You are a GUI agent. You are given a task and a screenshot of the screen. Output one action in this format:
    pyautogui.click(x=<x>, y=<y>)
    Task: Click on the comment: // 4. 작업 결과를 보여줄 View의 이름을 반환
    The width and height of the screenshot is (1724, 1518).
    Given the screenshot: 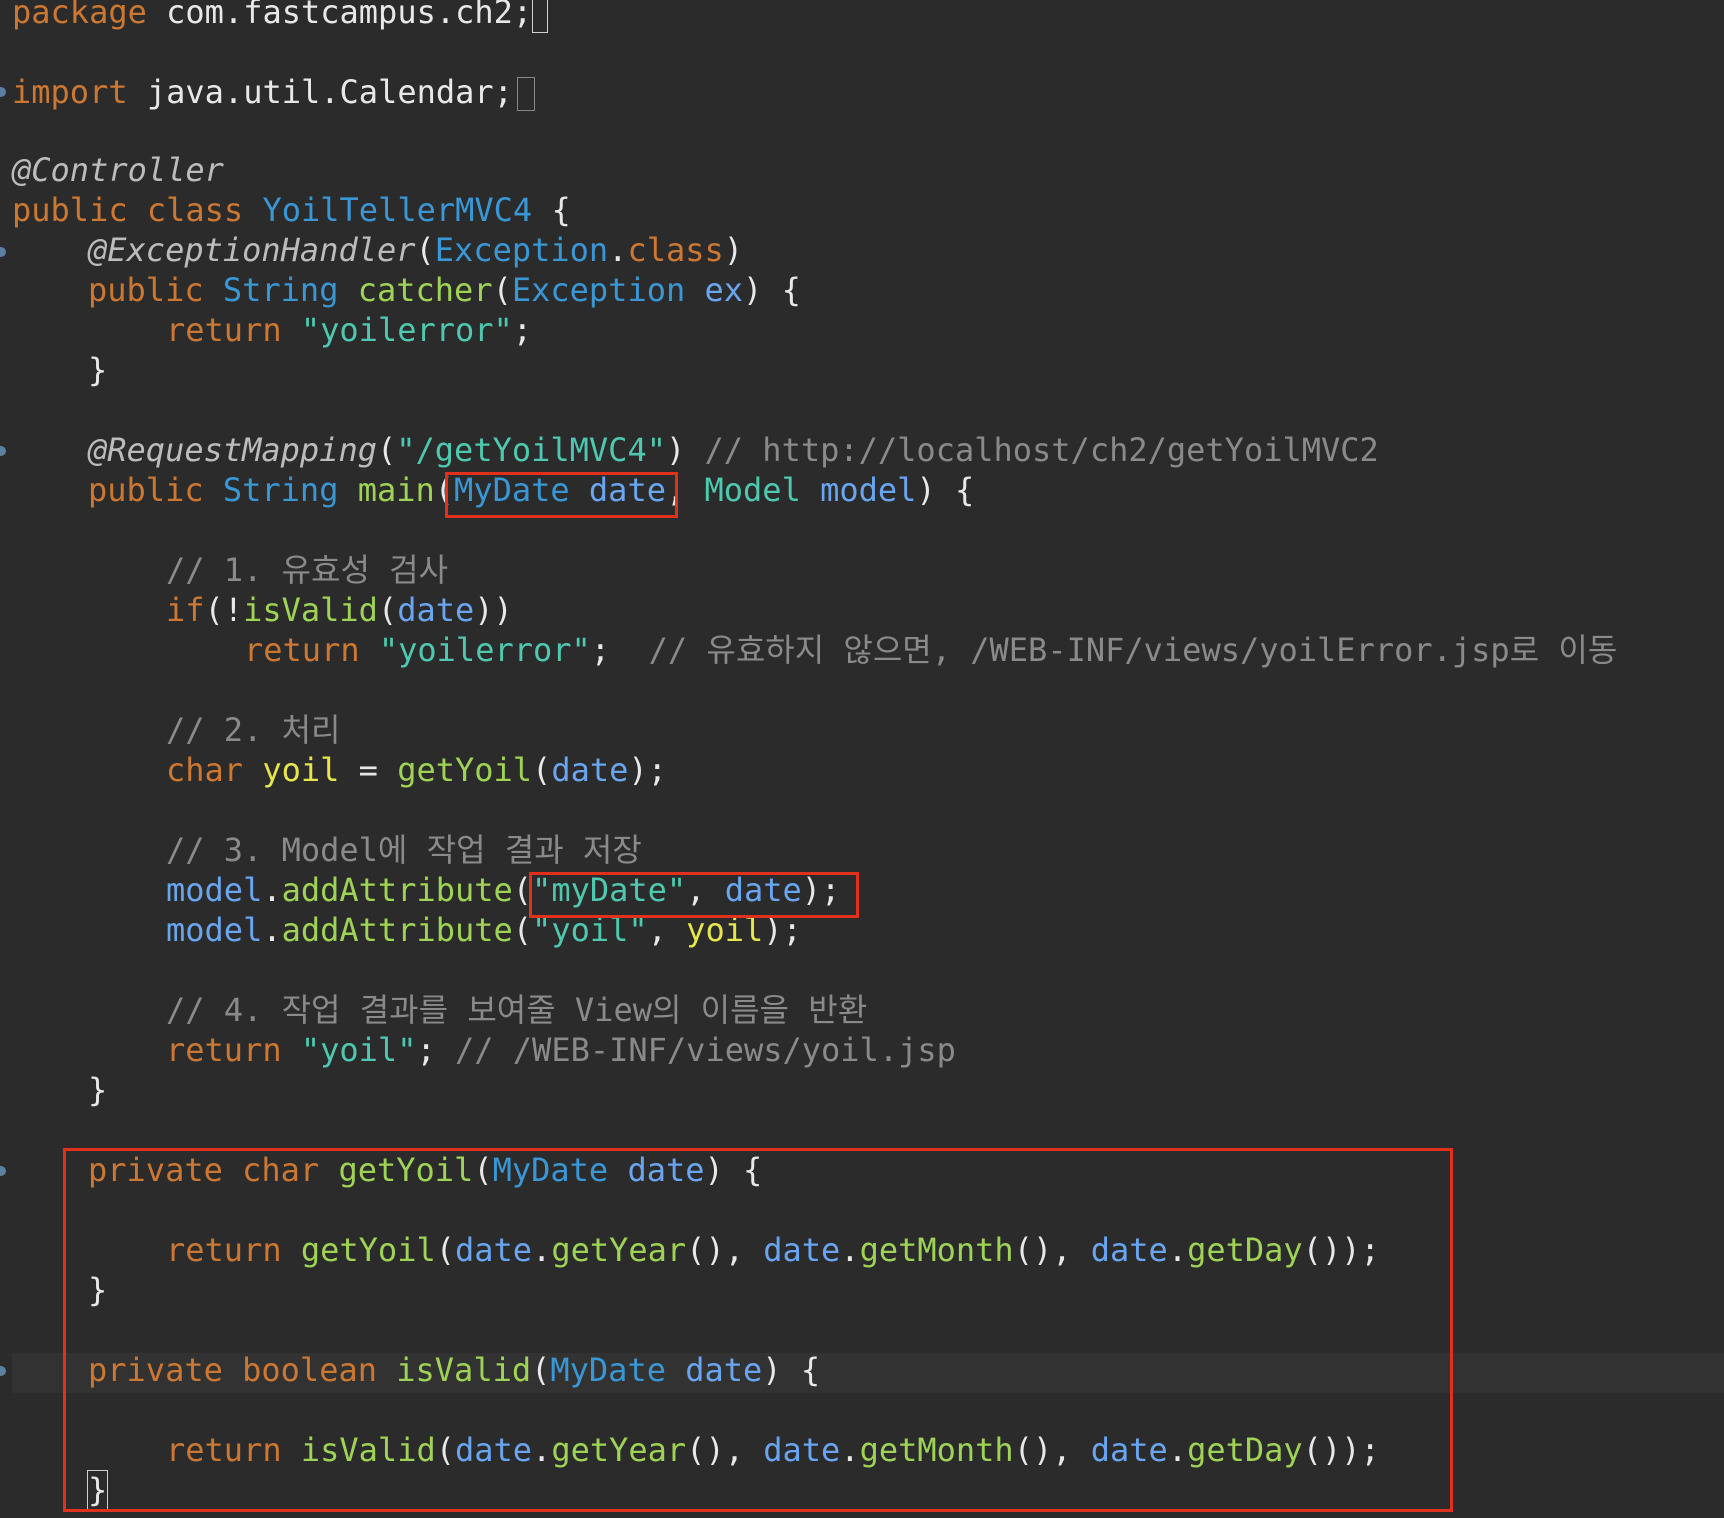 What is the action you would take?
    pyautogui.click(x=517, y=1010)
    